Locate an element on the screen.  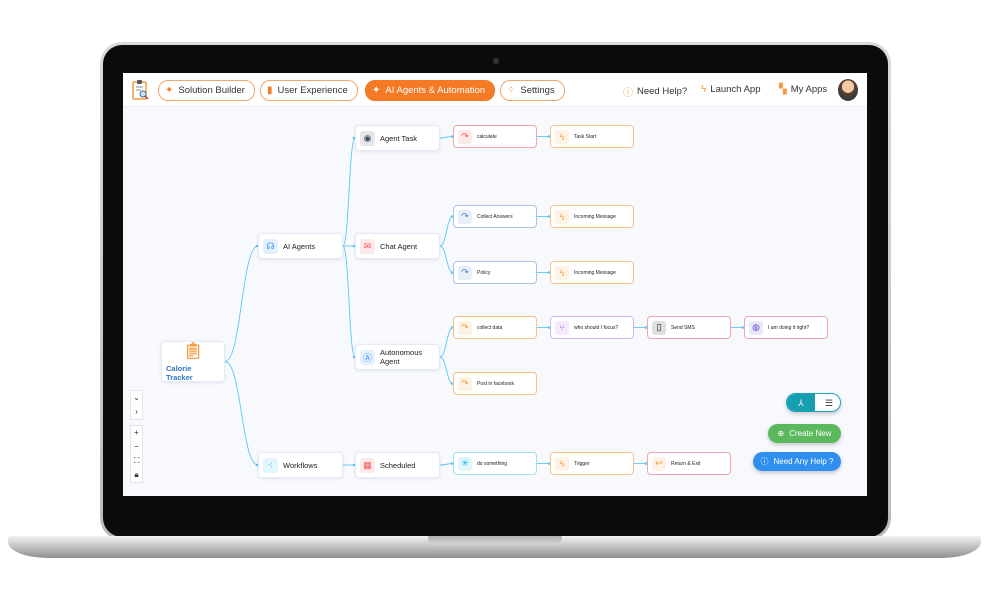
collapse-controls: ⌄ › is located at coordinates (136, 405).